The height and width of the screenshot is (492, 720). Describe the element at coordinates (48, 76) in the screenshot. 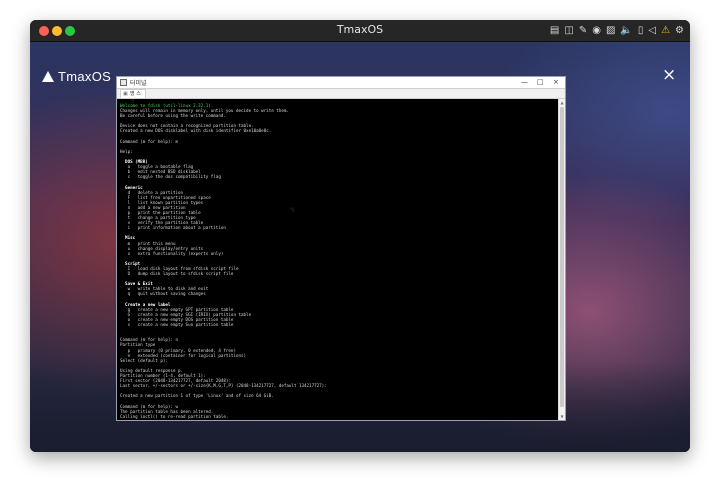

I see `logo-mark-icon` at that location.